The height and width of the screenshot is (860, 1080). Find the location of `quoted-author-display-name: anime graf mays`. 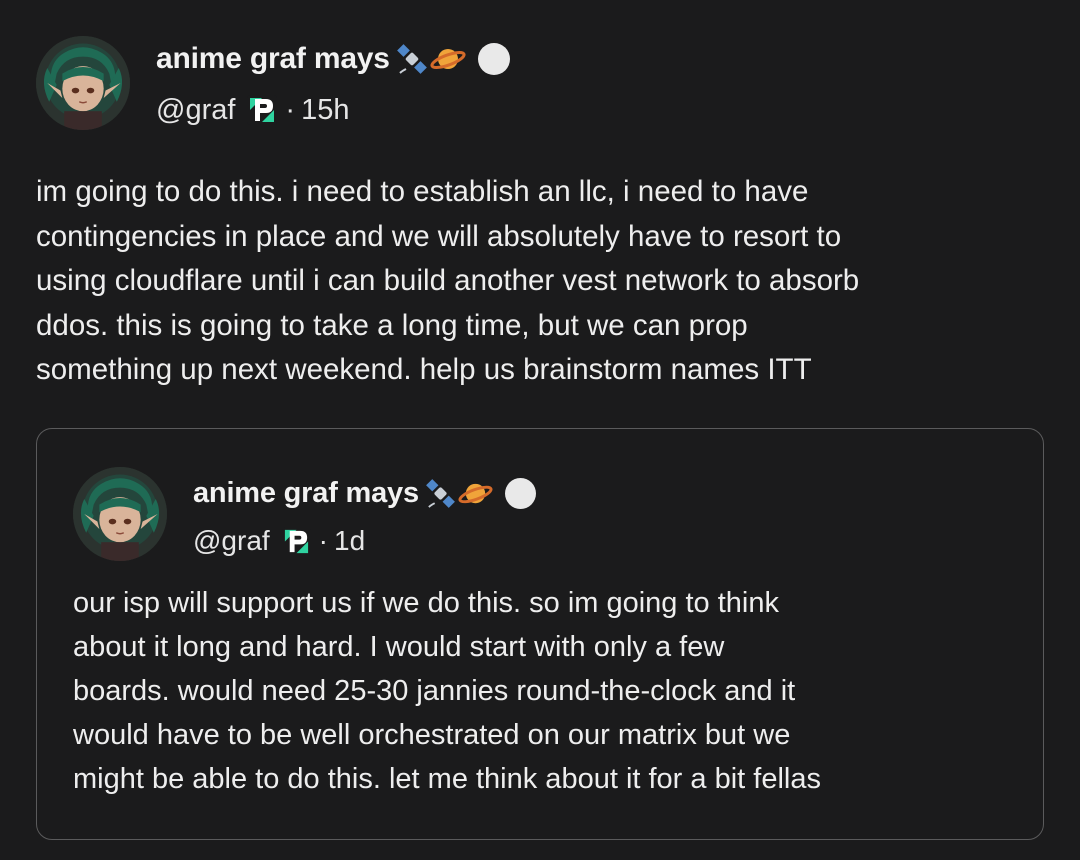

quoted-author-display-name: anime graf mays is located at coordinates (306, 493).